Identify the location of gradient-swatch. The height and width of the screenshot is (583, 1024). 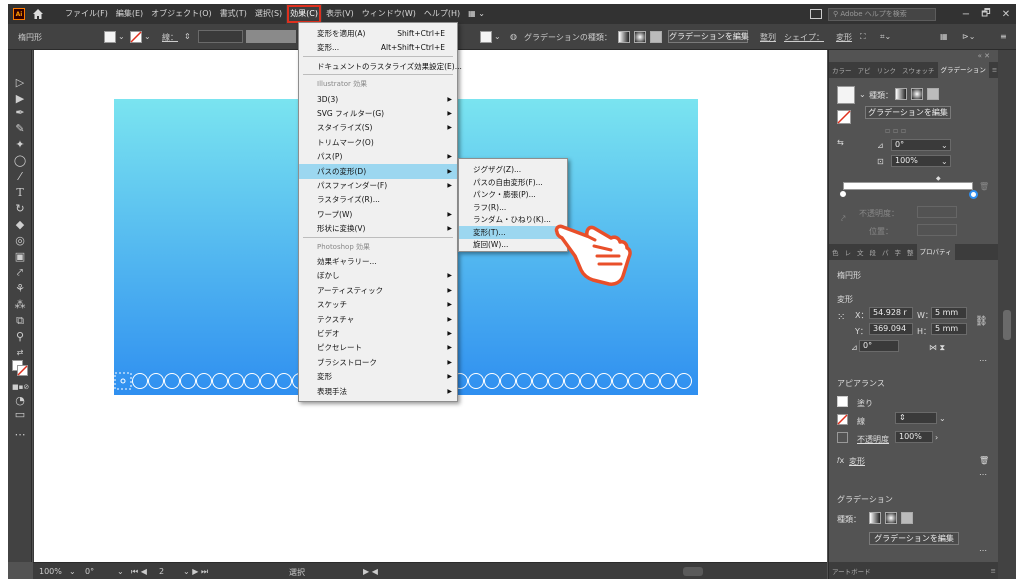
(486, 37).